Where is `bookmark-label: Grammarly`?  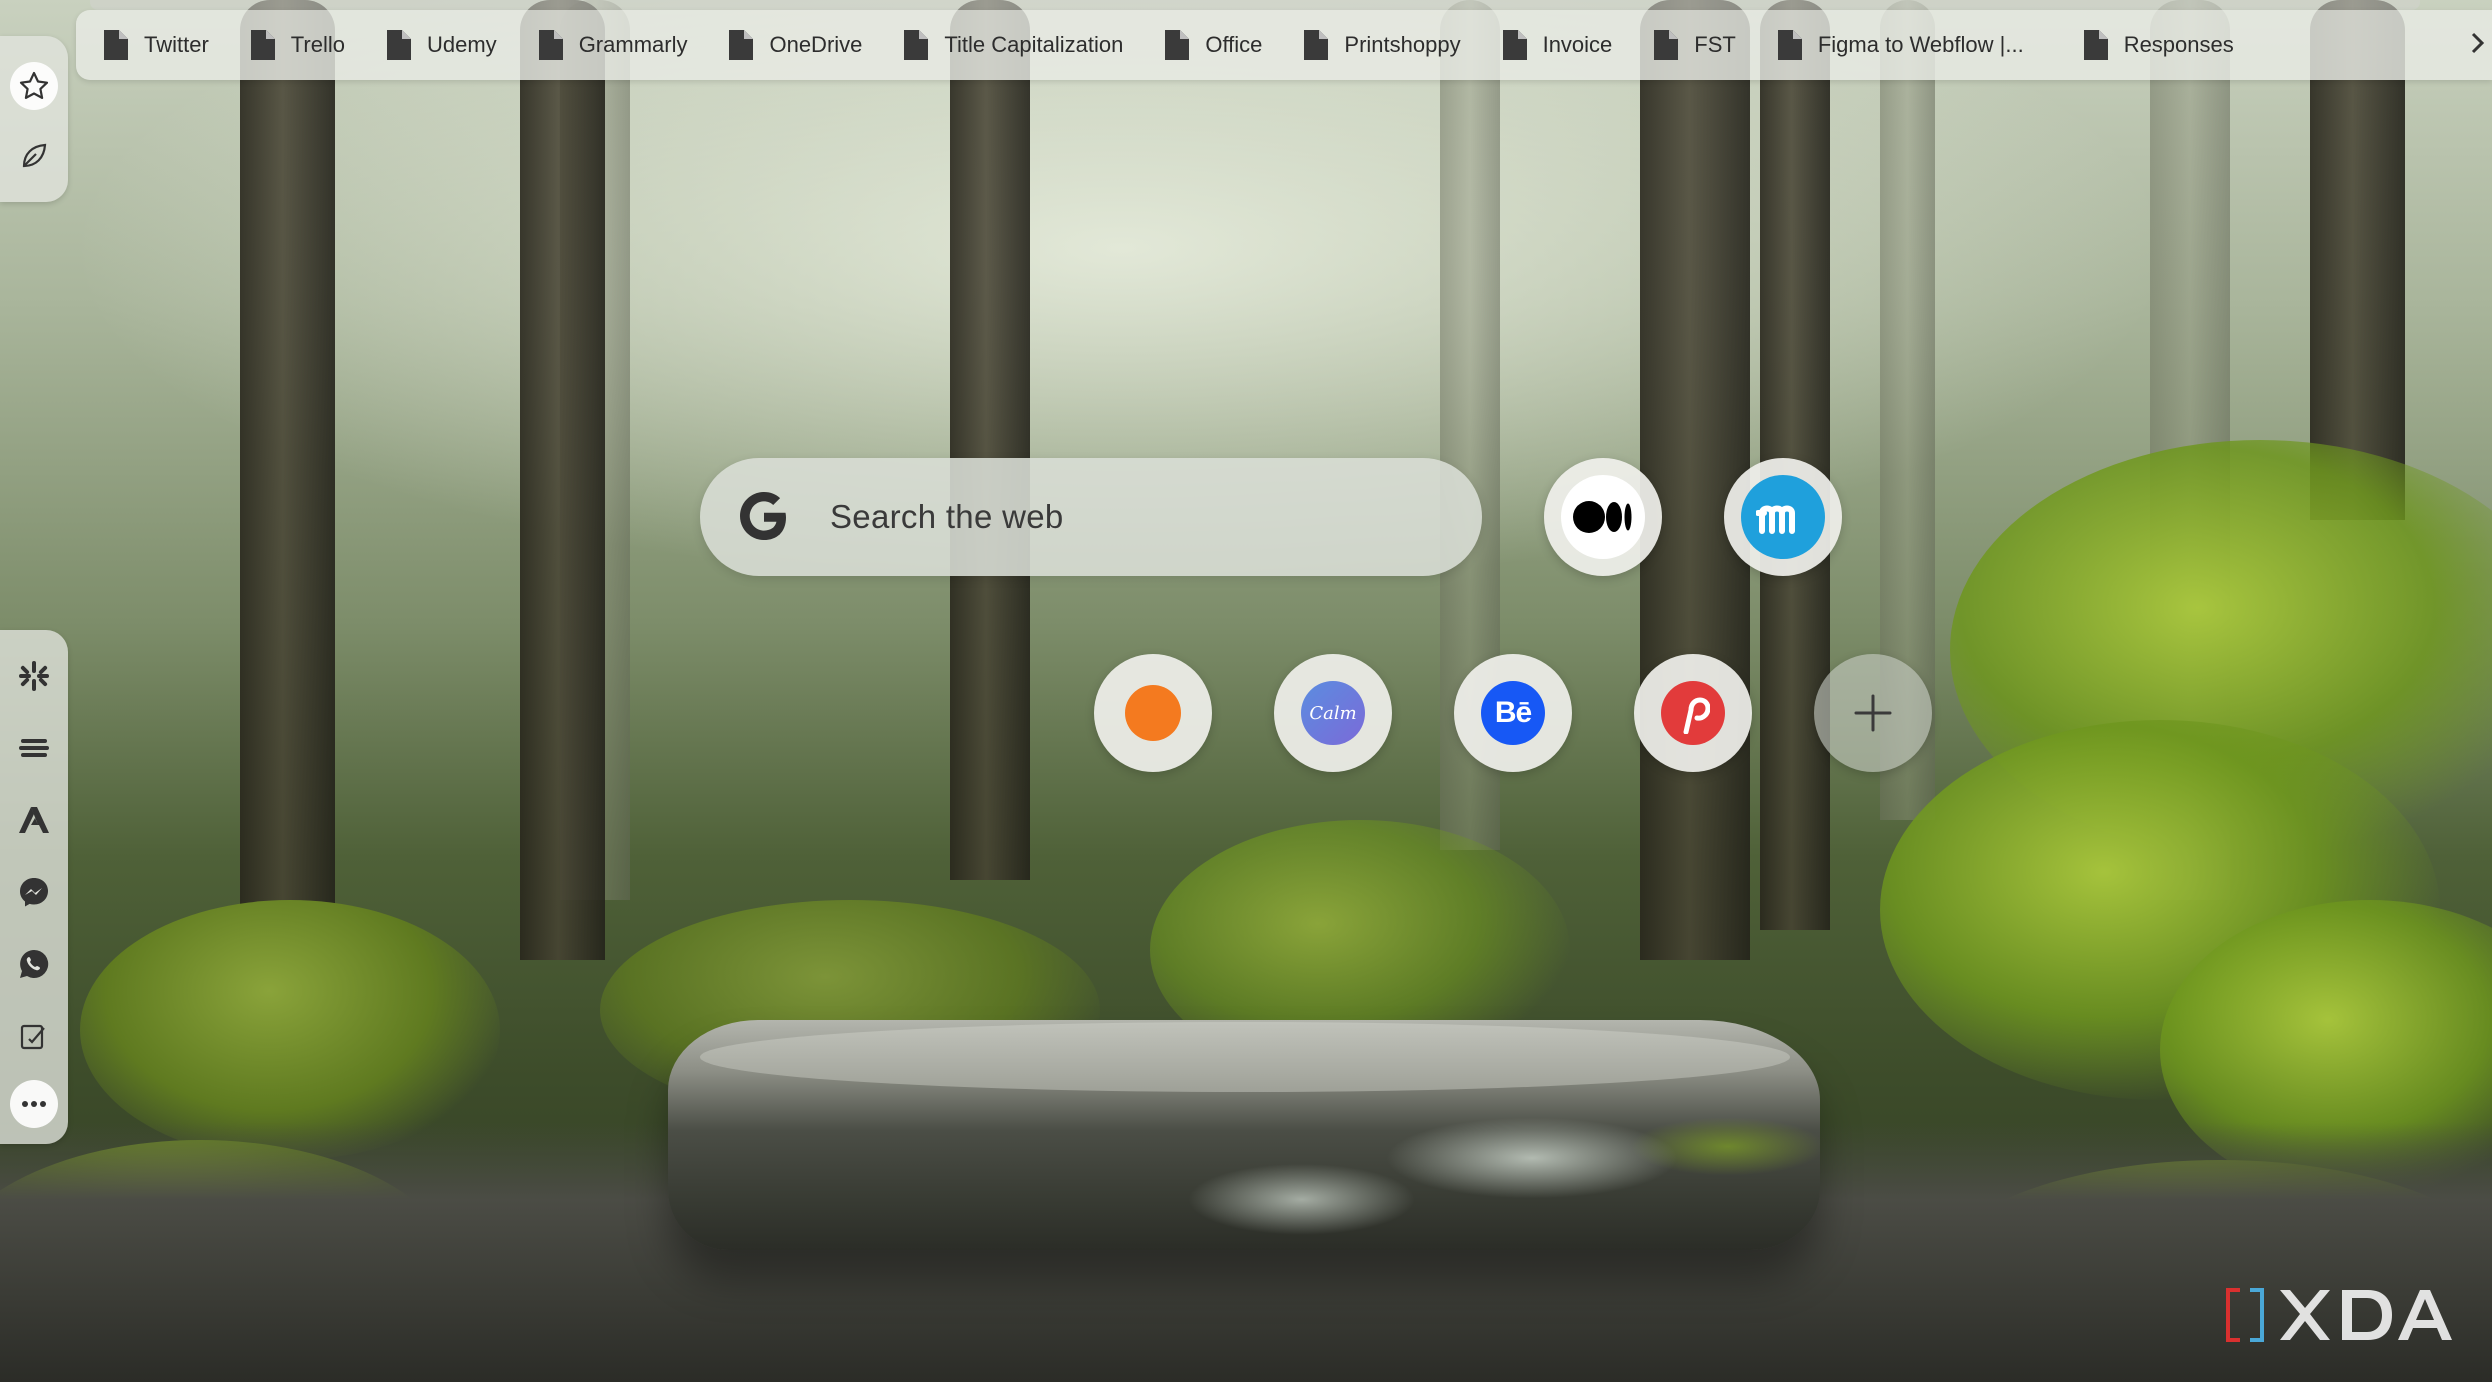
bookmark-label: Grammarly is located at coordinates (633, 44).